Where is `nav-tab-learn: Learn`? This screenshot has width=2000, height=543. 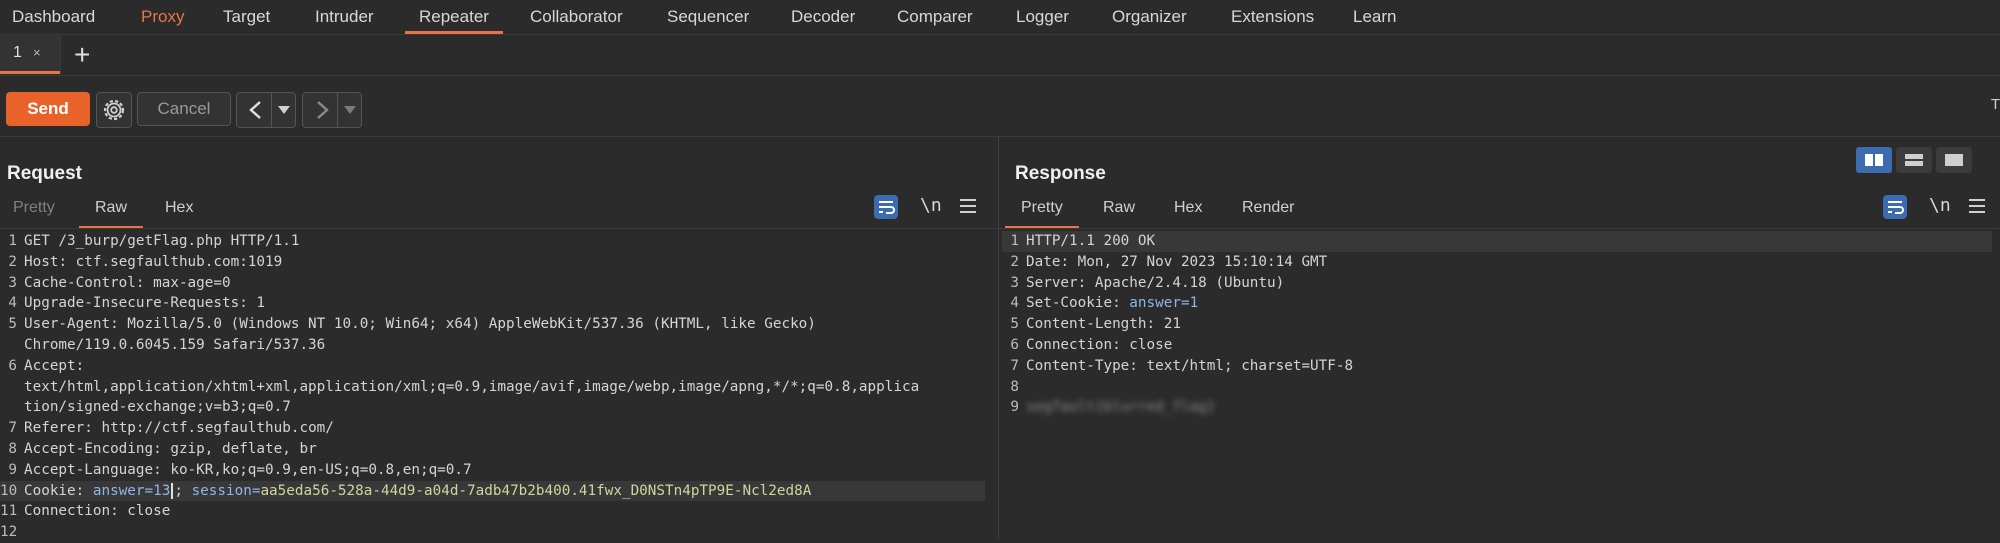 nav-tab-learn: Learn is located at coordinates (1374, 17).